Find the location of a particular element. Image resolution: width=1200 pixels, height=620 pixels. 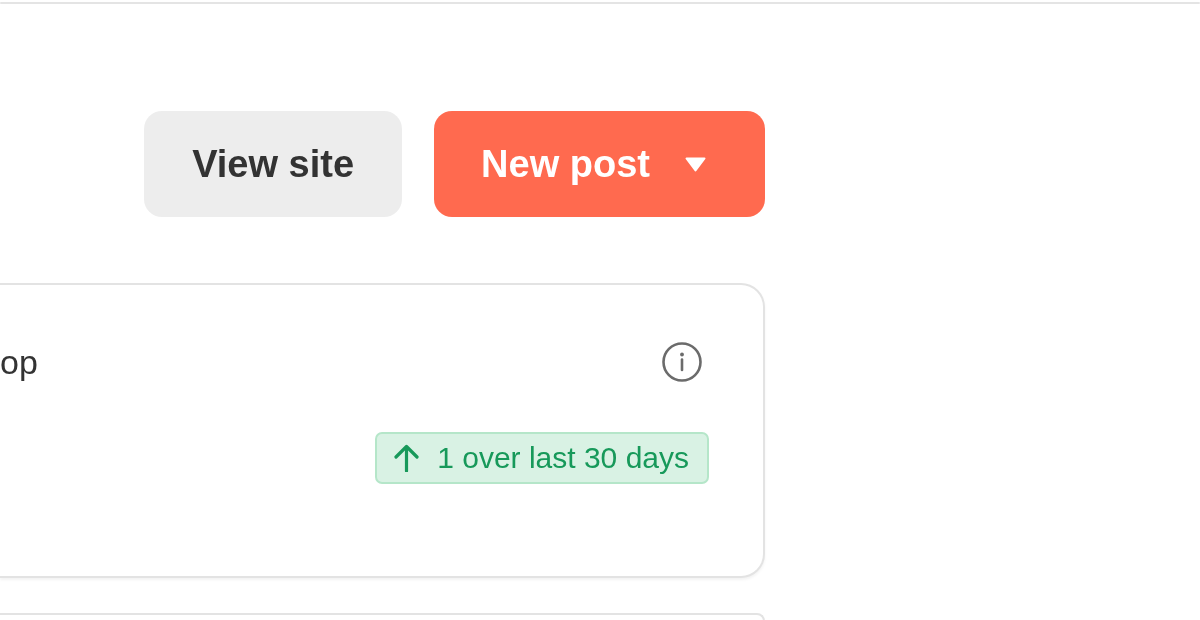

trend-text: 1 over last 30 days is located at coordinates (563, 458).